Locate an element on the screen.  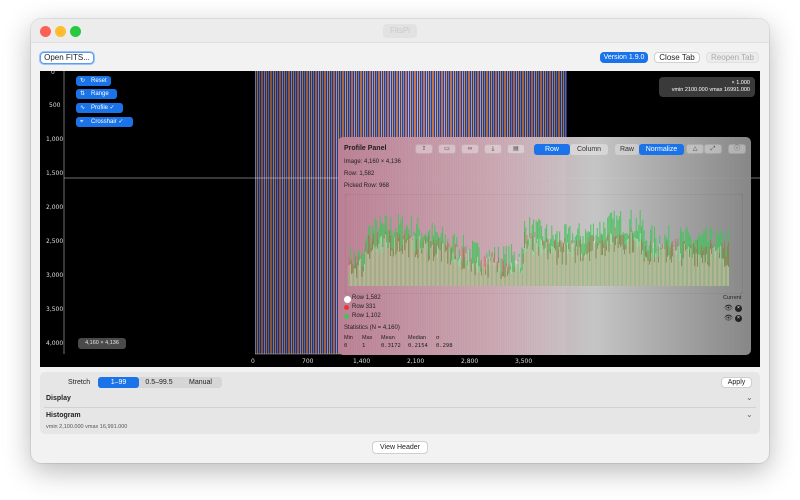
stats-title: Statistics (N = 4,160) is located at coordinates (372, 328).